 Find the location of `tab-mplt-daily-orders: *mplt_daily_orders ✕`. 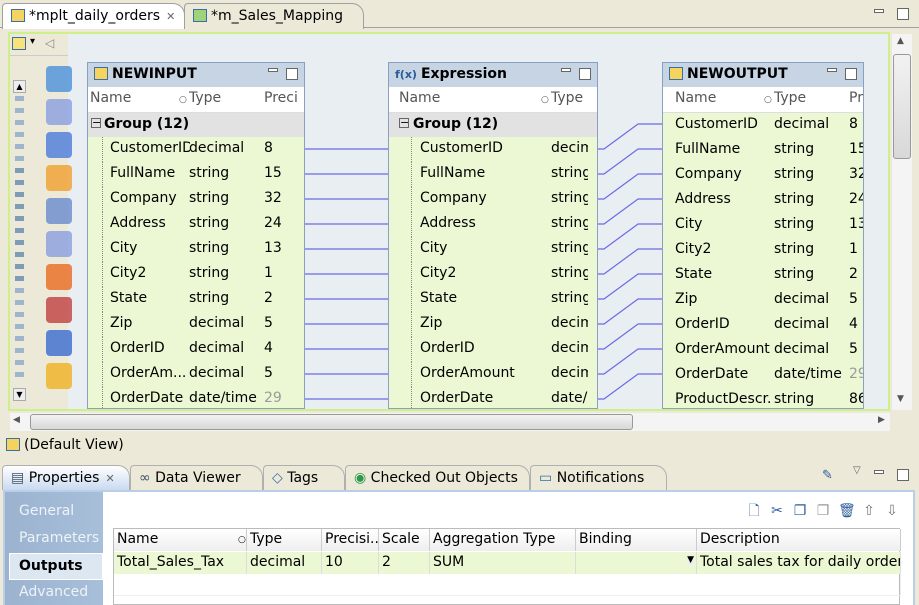

tab-mplt-daily-orders: *mplt_daily_orders ✕ is located at coordinates (93, 16).